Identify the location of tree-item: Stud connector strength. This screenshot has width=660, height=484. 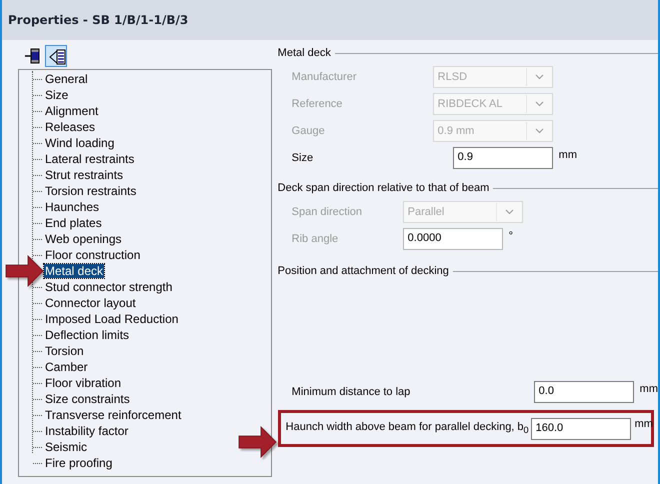
(109, 287).